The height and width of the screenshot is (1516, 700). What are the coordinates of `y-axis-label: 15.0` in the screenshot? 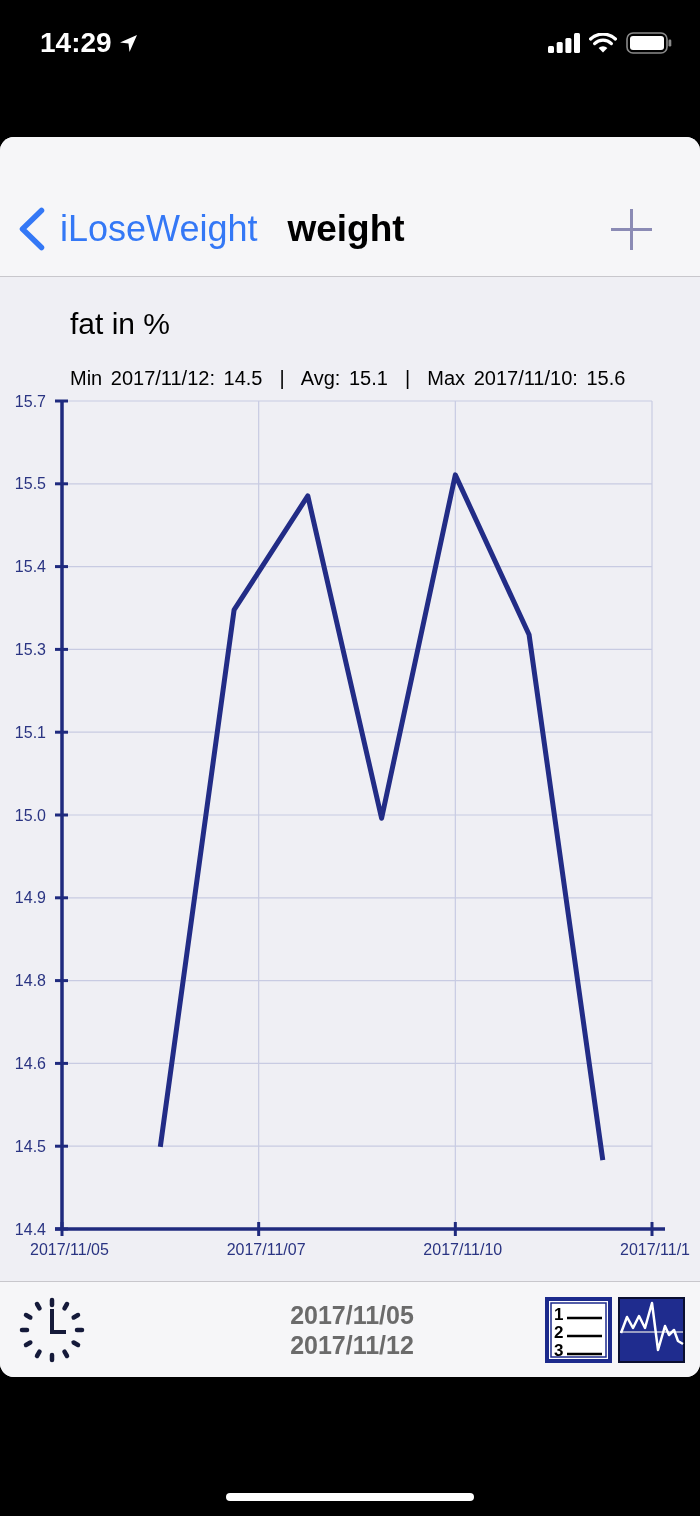 It's located at (30, 815).